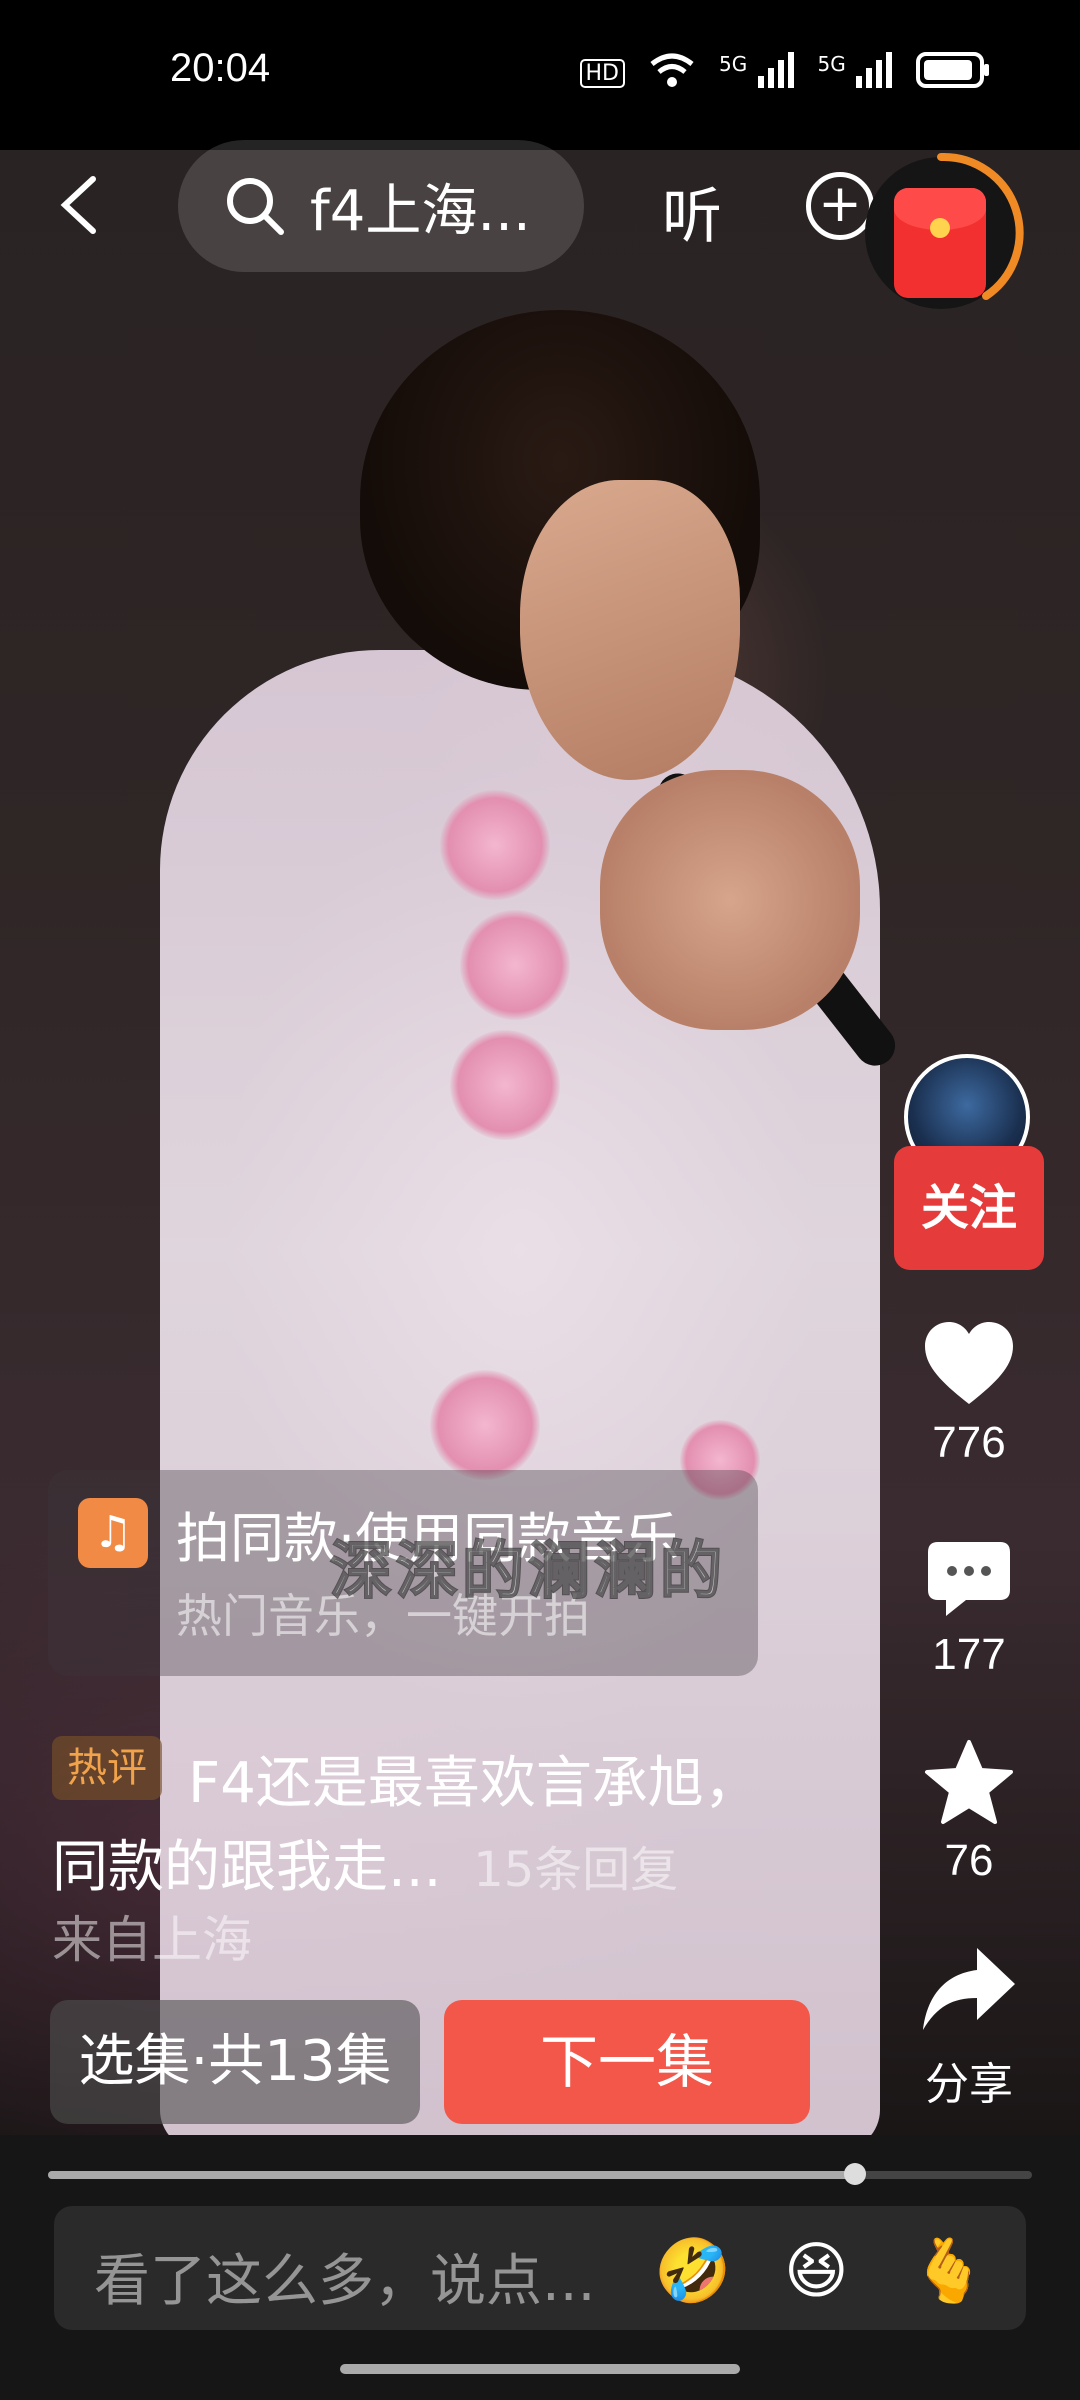 Image resolution: width=1080 pixels, height=2400 pixels. Describe the element at coordinates (630, 630) in the screenshot. I see `performer-face` at that location.